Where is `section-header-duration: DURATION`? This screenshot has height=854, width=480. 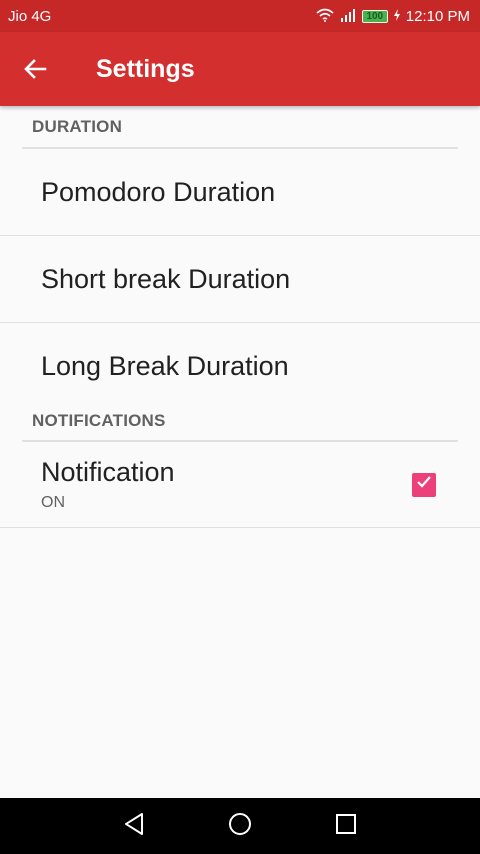 section-header-duration: DURATION is located at coordinates (77, 126).